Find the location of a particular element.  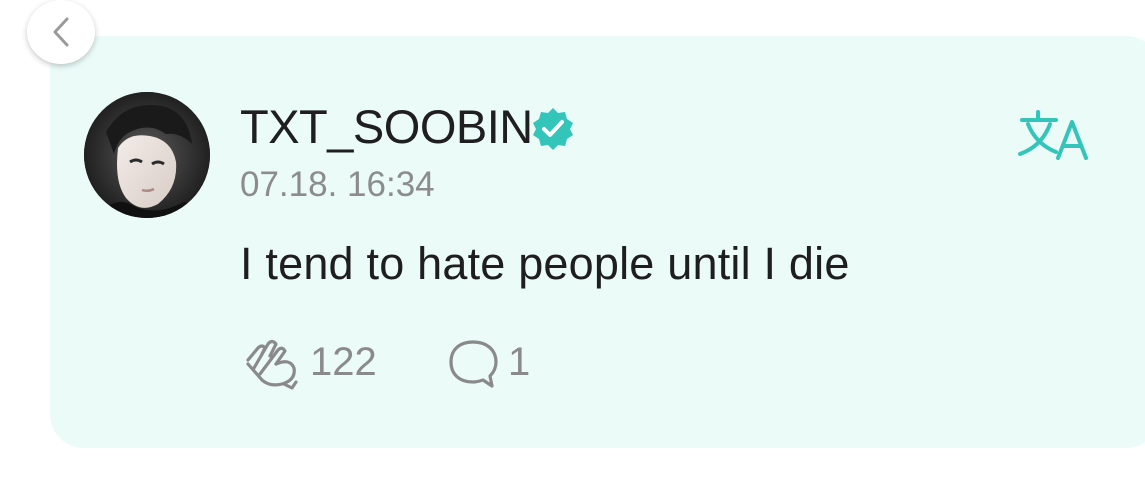

post-text: I tend to hate people until I die is located at coordinates (545, 263).